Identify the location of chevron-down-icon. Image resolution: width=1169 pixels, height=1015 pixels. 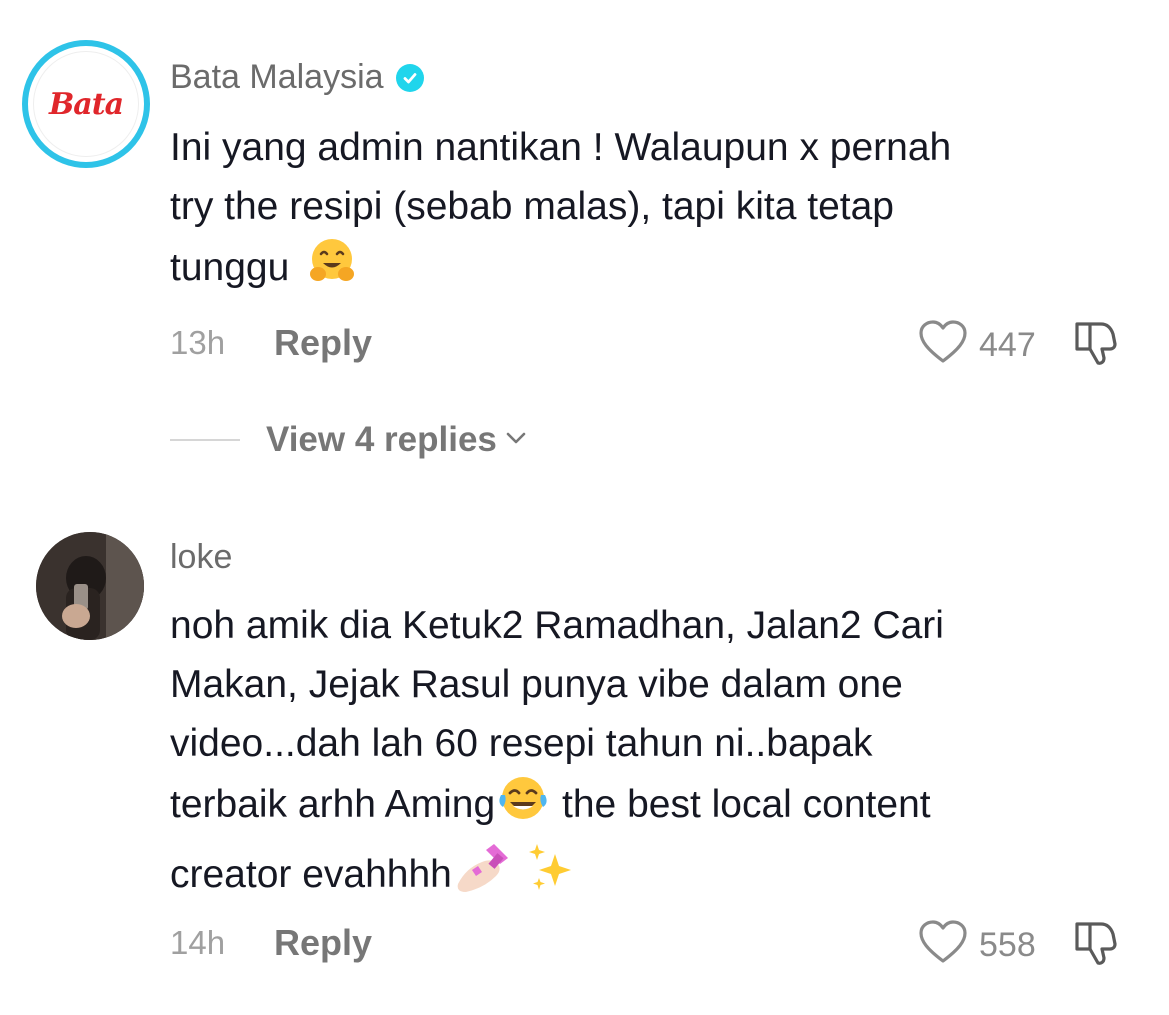
(516, 440).